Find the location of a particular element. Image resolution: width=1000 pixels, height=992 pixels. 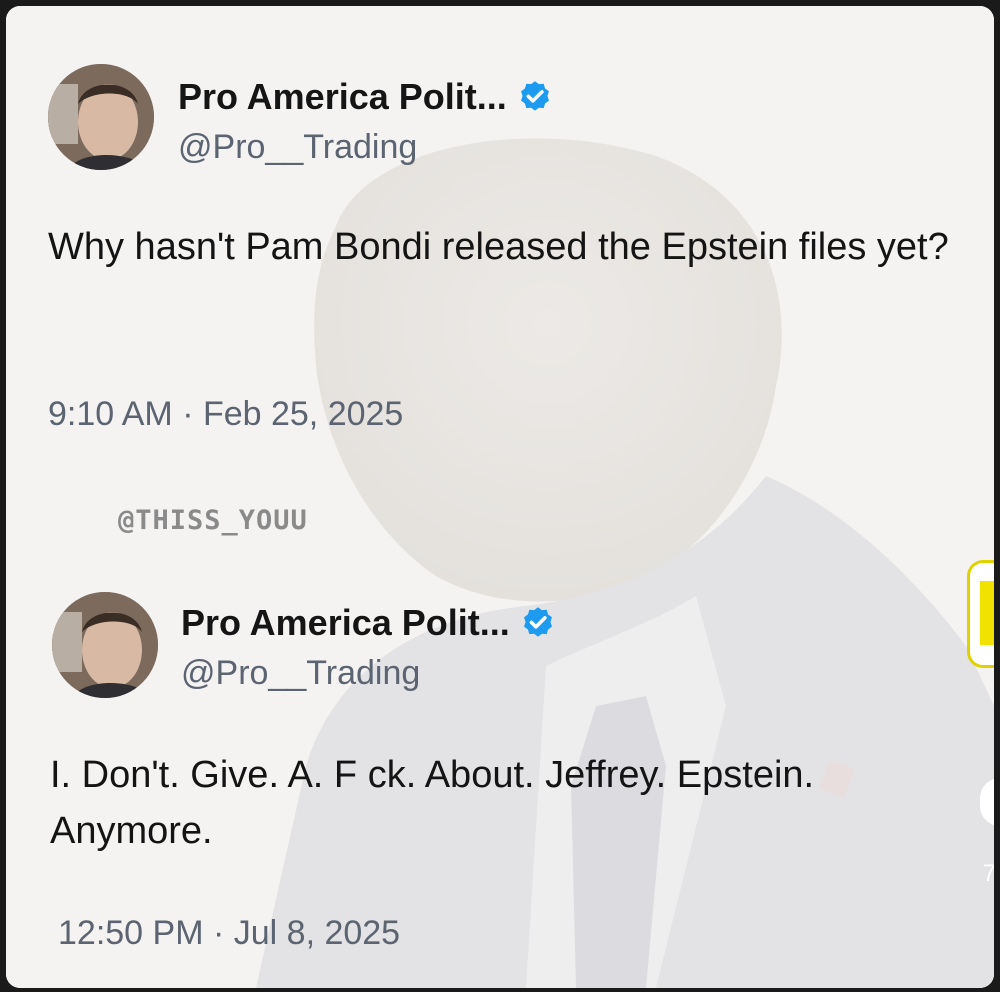

side-panel-tab is located at coordinates (980, 614).